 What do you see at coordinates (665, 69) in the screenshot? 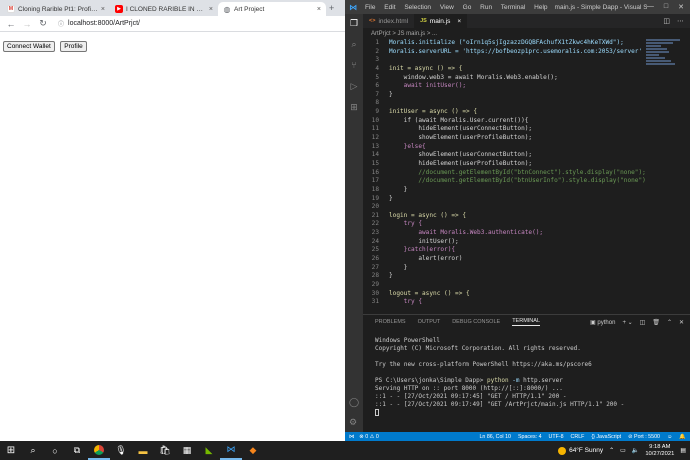
I see `minimap` at bounding box center [665, 69].